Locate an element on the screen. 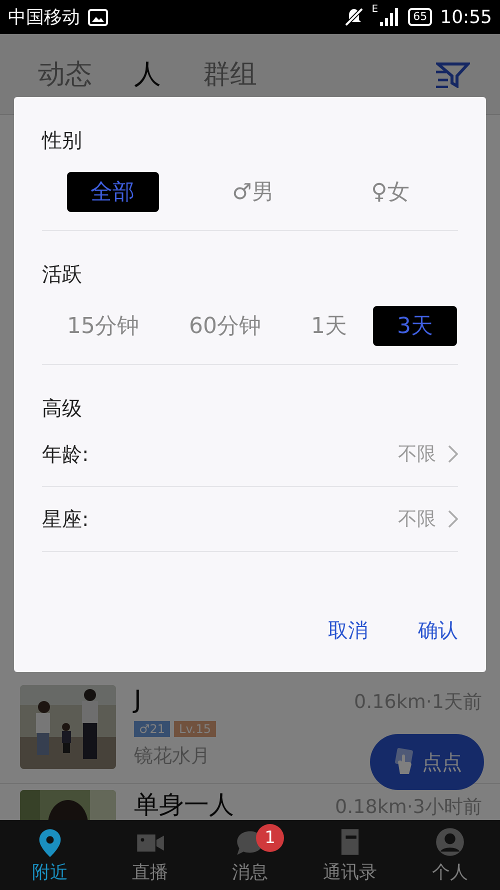 The height and width of the screenshot is (890, 500). signal-icon is located at coordinates (390, 17).